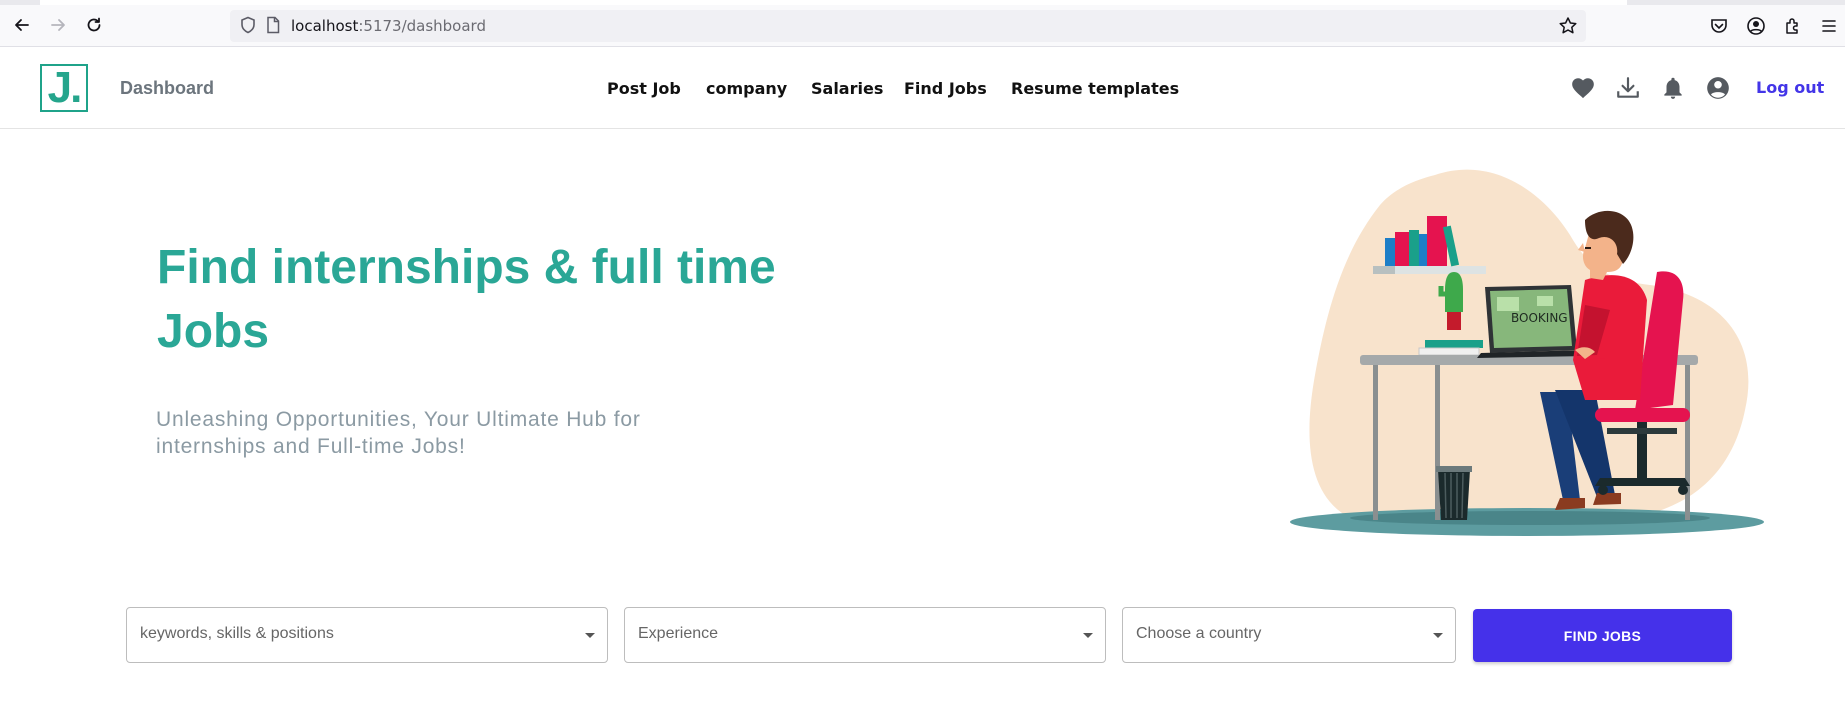 This screenshot has height=721, width=1845. I want to click on url-text: localhost:5173/dashboard, so click(388, 26).